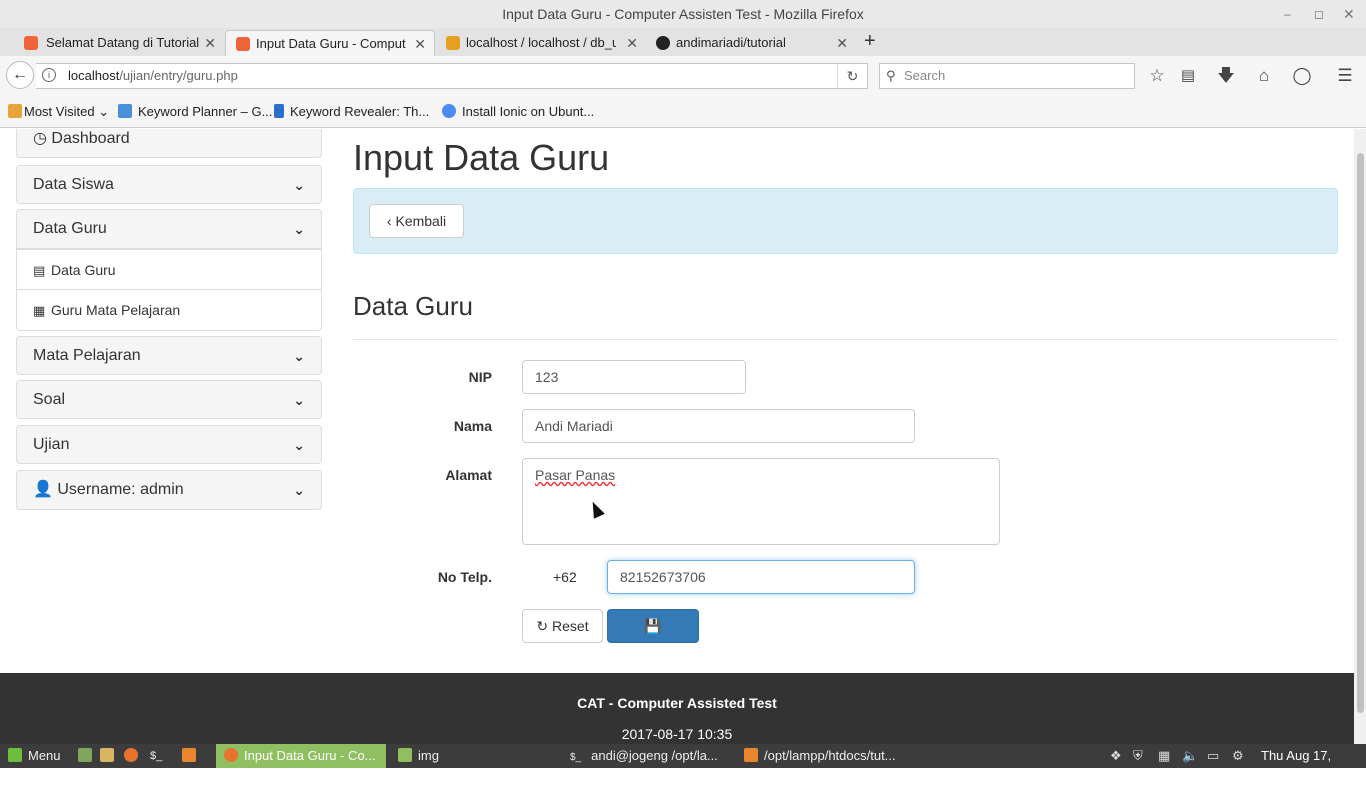 This screenshot has height=792, width=1366. I want to click on tab-selamat-datang: Selamat Datang di Tutorial ✕, so click(112, 43).